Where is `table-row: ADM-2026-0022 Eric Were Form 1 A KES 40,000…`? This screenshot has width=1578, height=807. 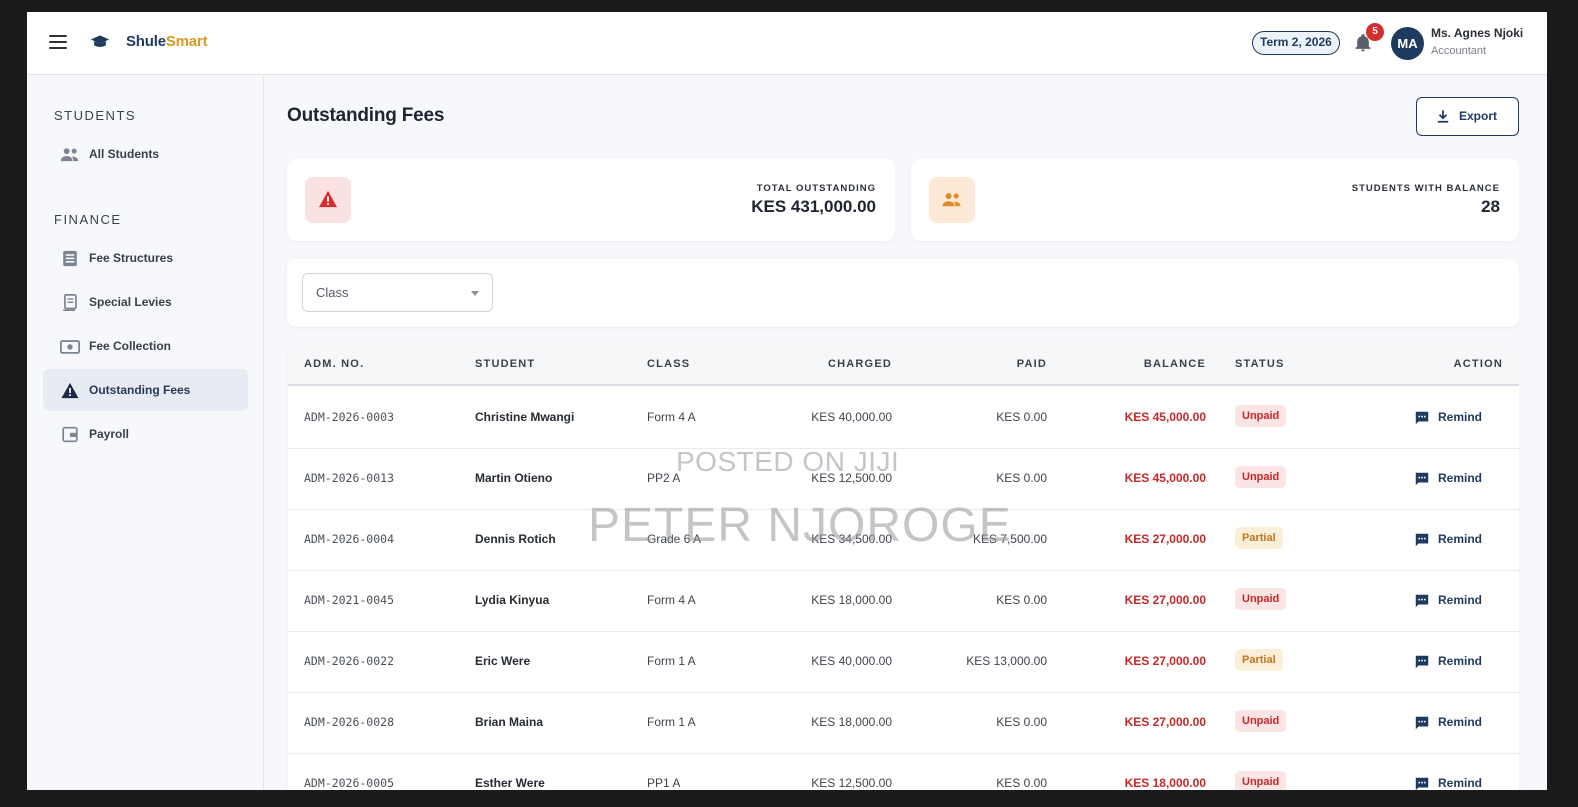 table-row: ADM-2026-0022 Eric Were Form 1 A KES 40,000… is located at coordinates (903, 662).